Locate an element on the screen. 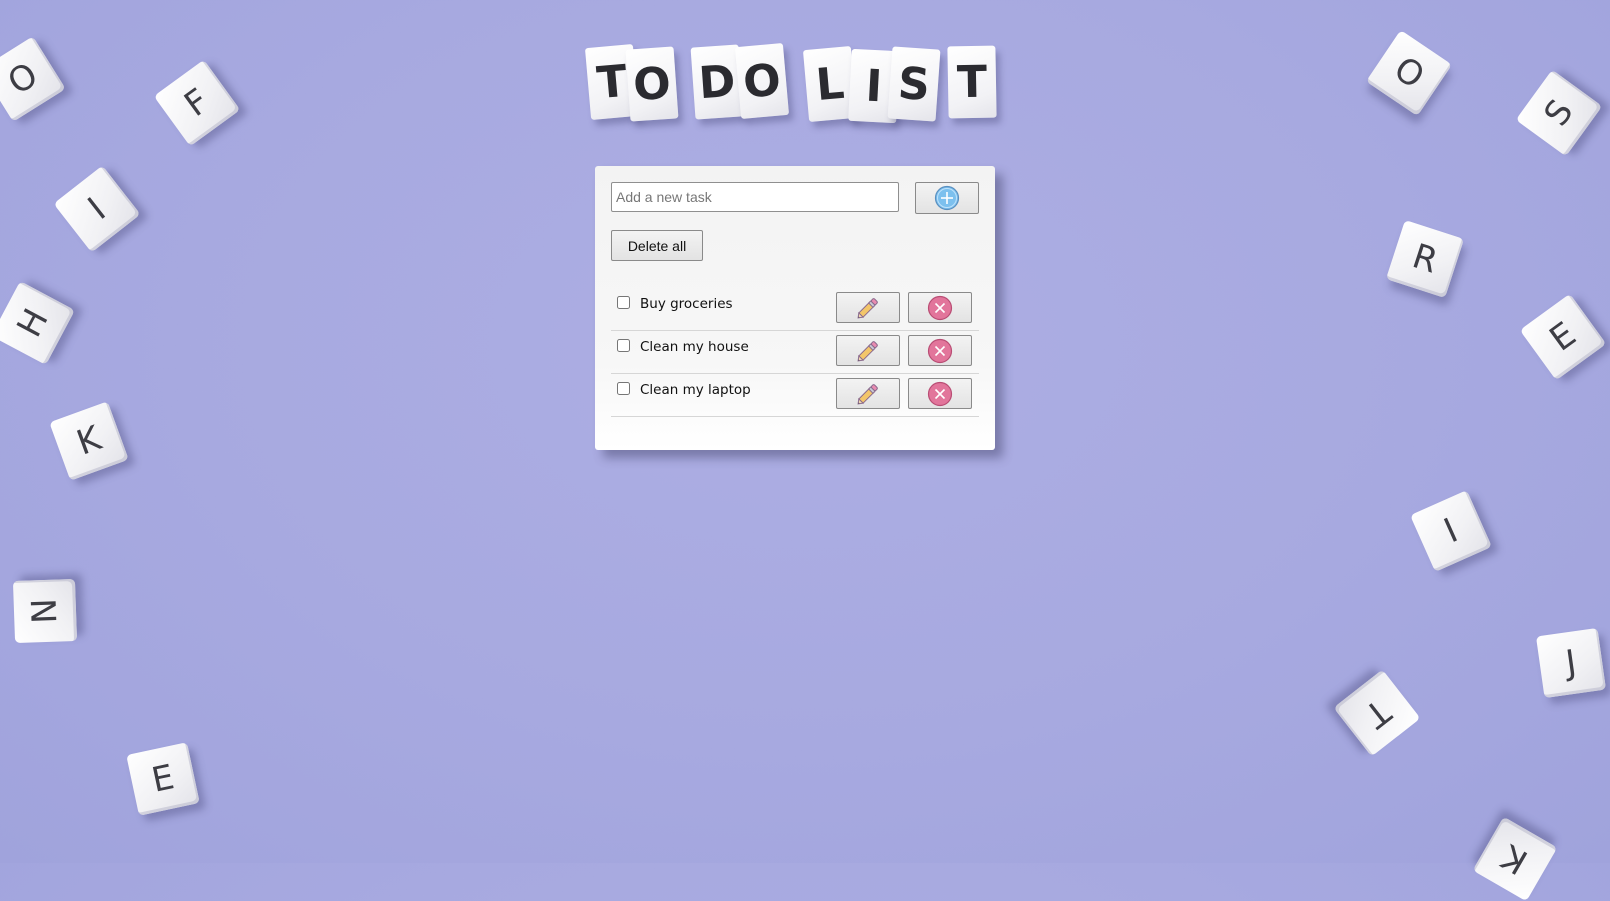 The height and width of the screenshot is (901, 1610). background-tile: N is located at coordinates (45, 611).